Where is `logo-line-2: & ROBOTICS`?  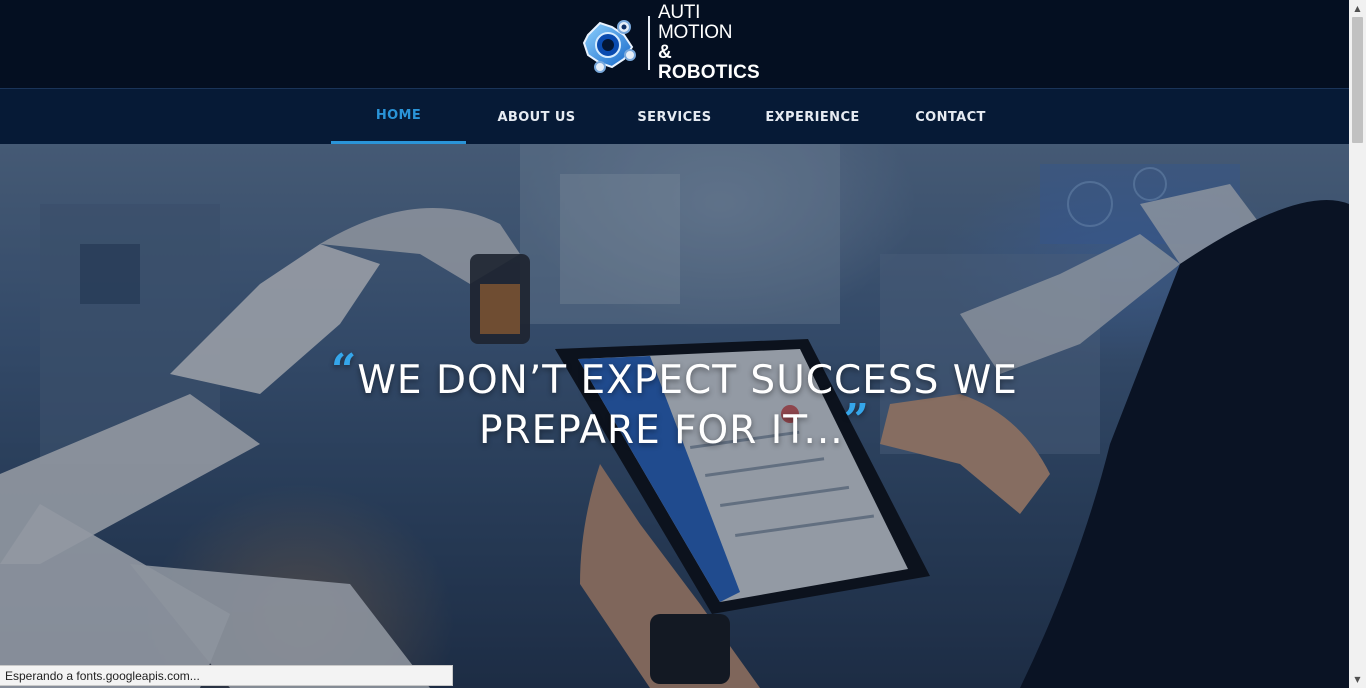 logo-line-2: & ROBOTICS is located at coordinates (708, 62).